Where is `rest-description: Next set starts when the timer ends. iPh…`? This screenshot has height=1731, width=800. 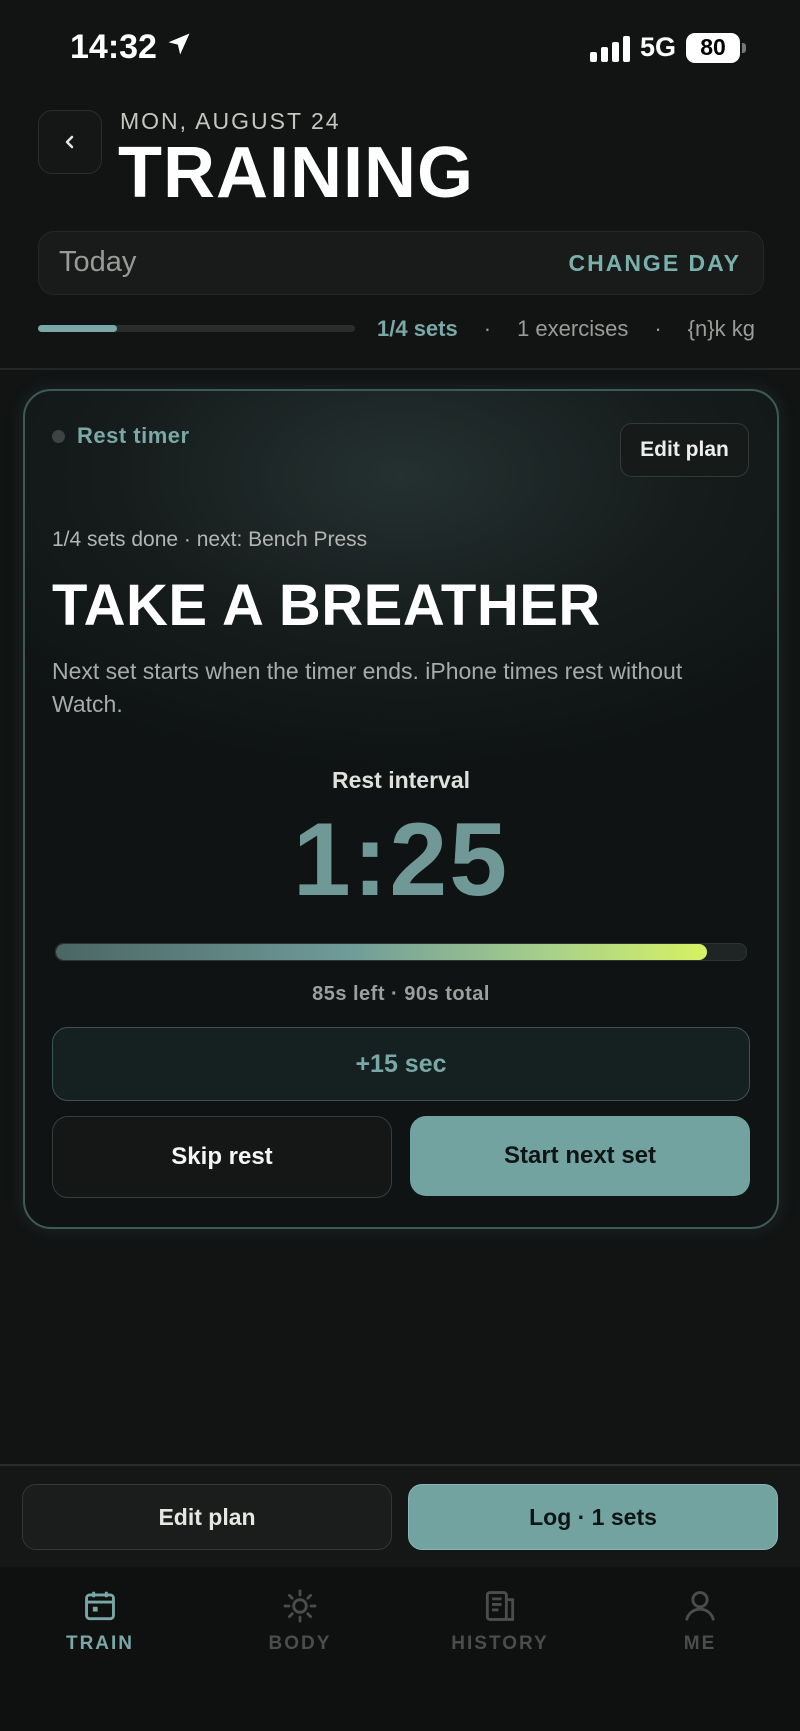 rest-description: Next set starts when the timer ends. iPh… is located at coordinates (367, 687).